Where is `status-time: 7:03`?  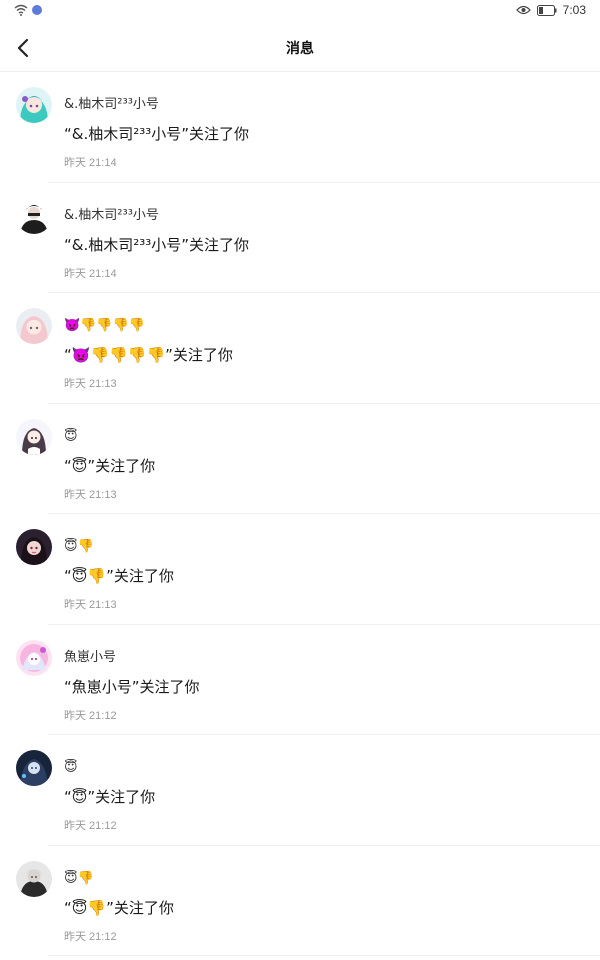
status-time: 7:03 is located at coordinates (574, 10).